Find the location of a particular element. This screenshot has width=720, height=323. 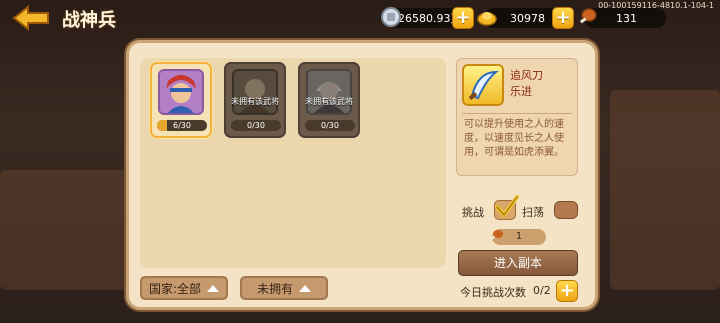

detail-divider is located at coordinates (517, 113).